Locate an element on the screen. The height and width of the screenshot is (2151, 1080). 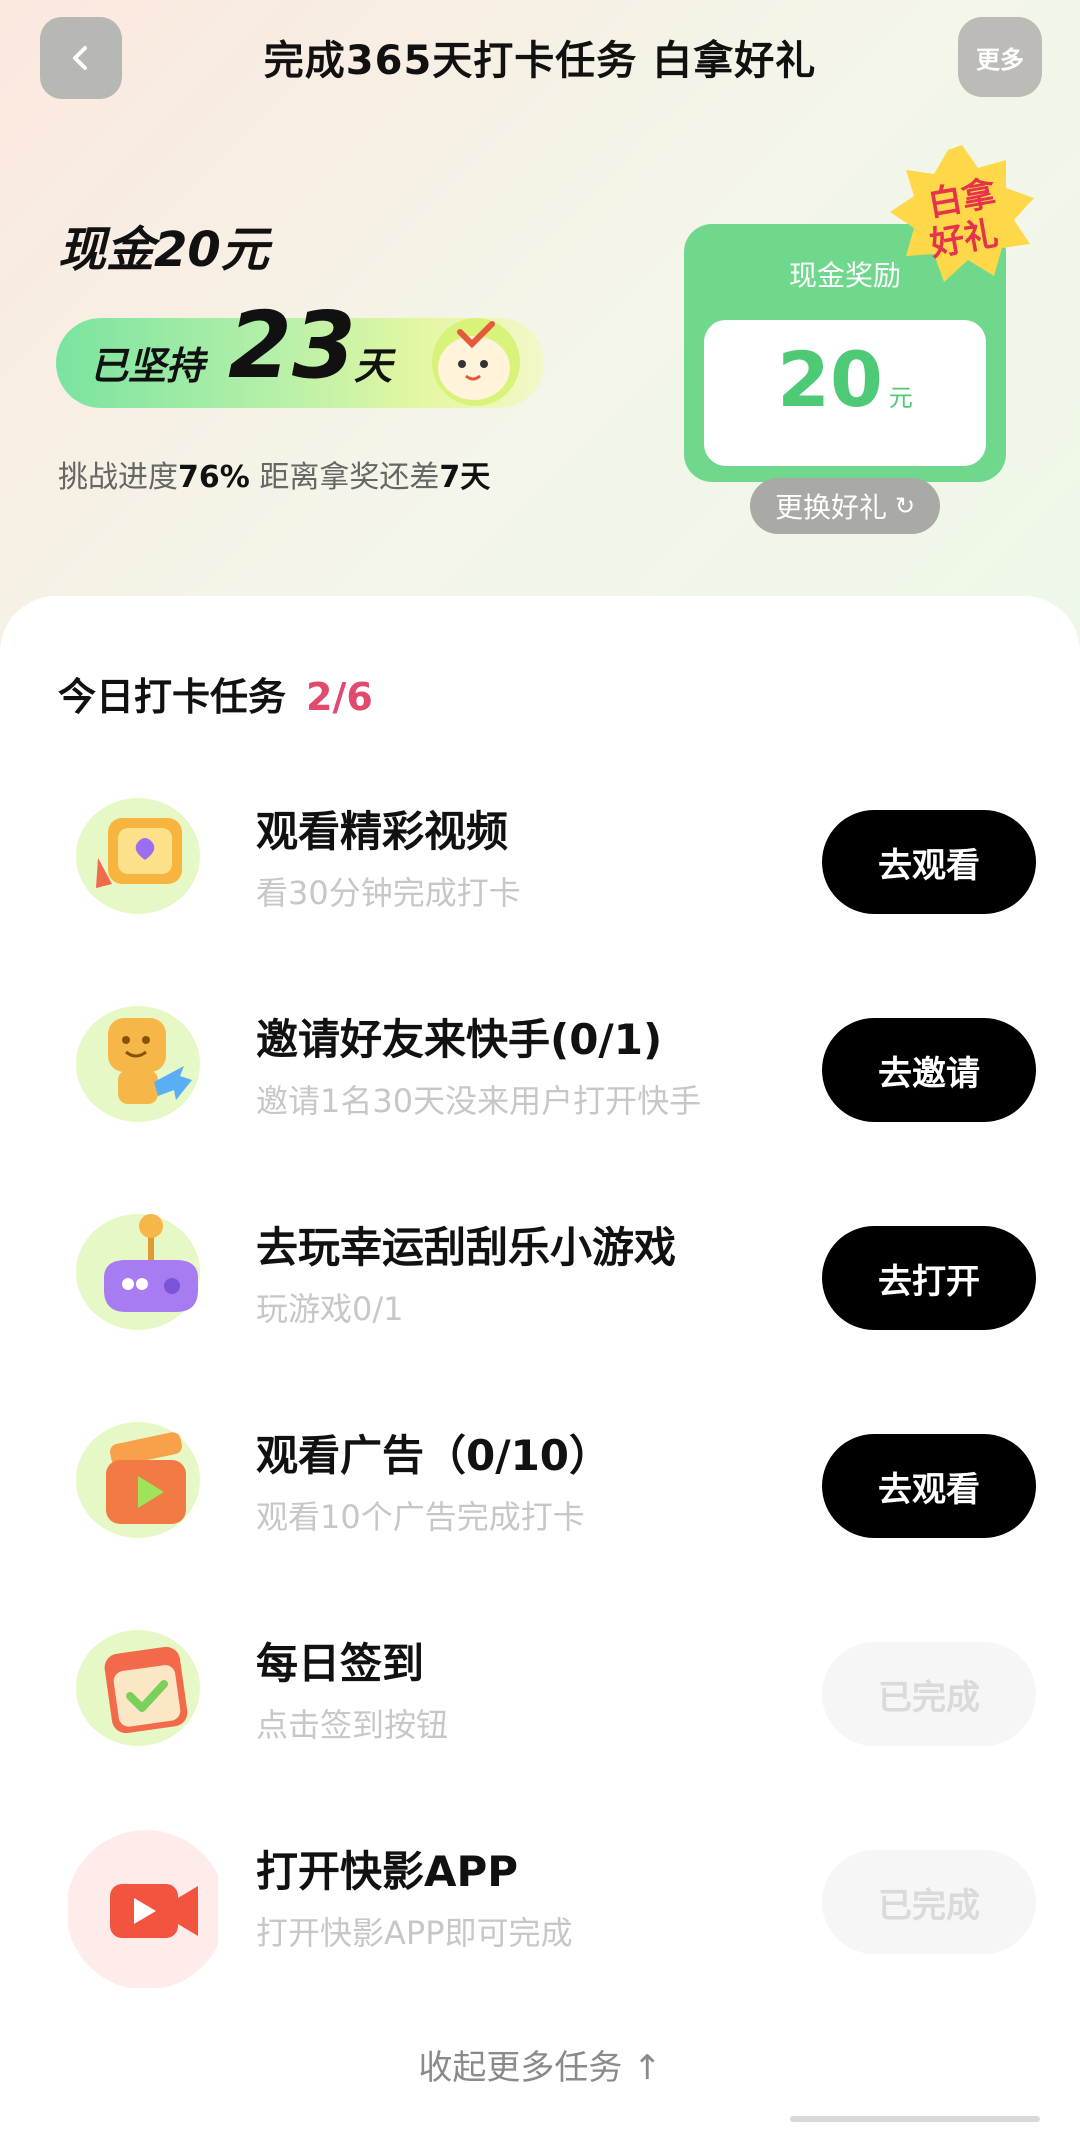
task-panel-title: 今日打卡任务 2/6 is located at coordinates (215, 693).